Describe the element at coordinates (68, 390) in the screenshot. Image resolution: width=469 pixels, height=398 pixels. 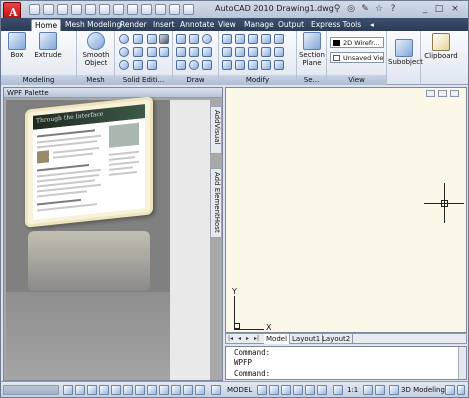
I see `snap-icon` at that location.